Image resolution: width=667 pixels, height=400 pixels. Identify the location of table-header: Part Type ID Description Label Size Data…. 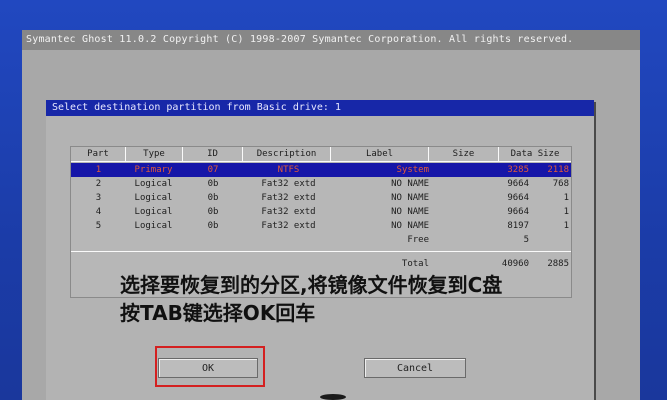
(321, 154).